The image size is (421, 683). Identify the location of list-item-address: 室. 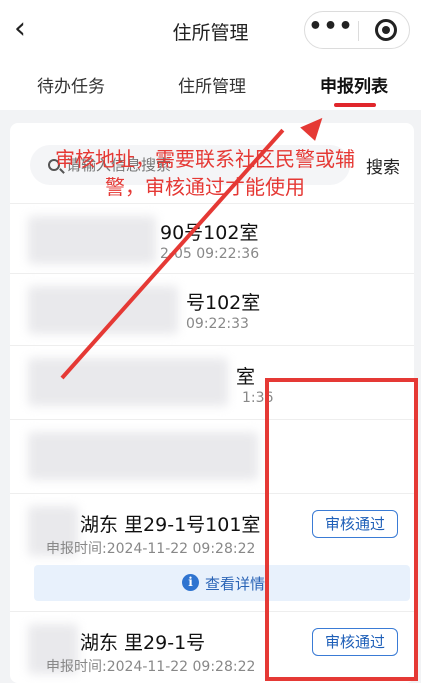
(246, 377).